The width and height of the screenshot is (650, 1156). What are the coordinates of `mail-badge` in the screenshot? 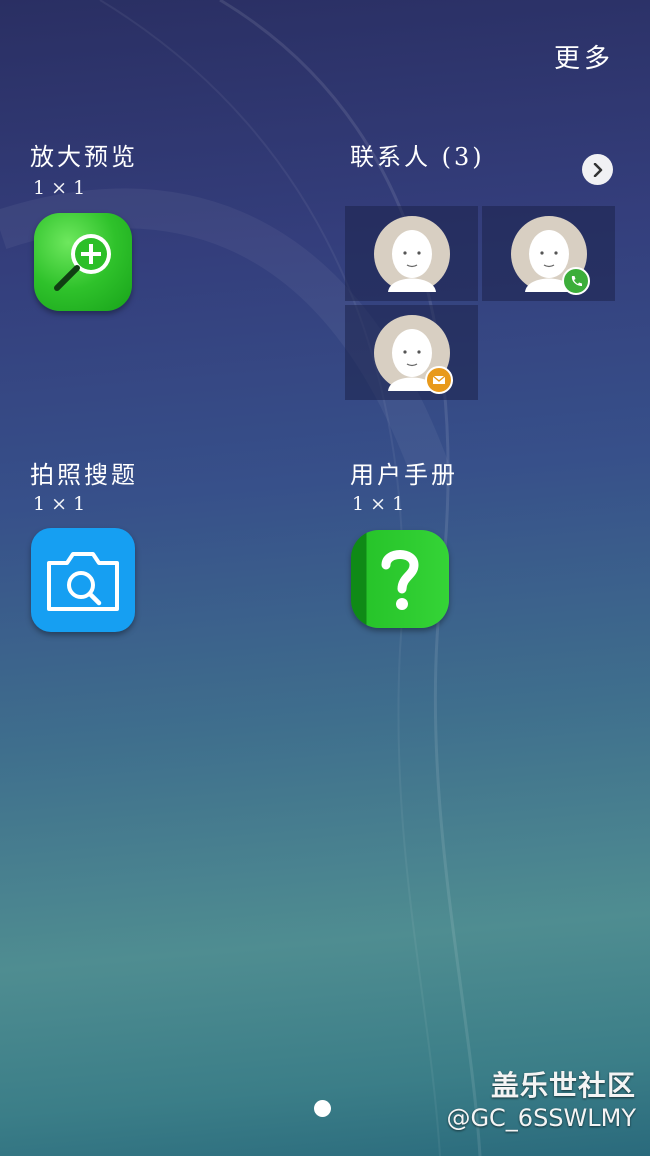 It's located at (438, 379).